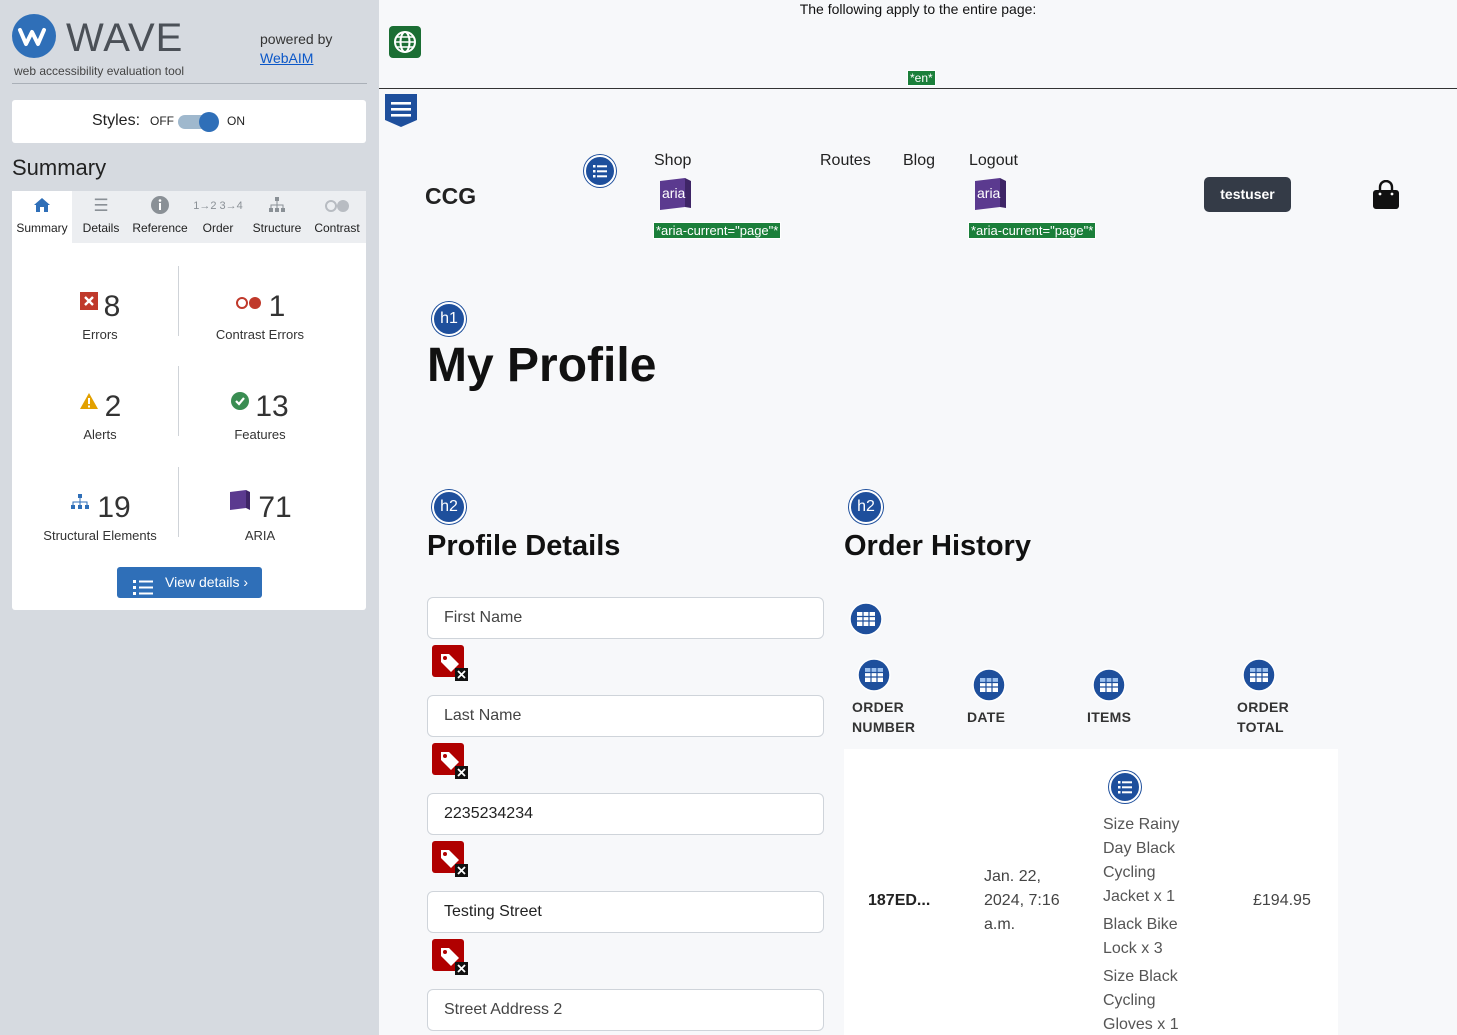 This screenshot has height=1035, width=1457. I want to click on profile-heading: Profile Details, so click(524, 546).